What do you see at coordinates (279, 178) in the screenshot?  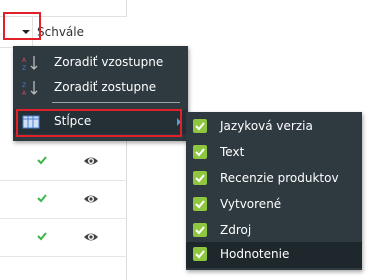 I see `column-toggle-label: Recenzie produktov` at bounding box center [279, 178].